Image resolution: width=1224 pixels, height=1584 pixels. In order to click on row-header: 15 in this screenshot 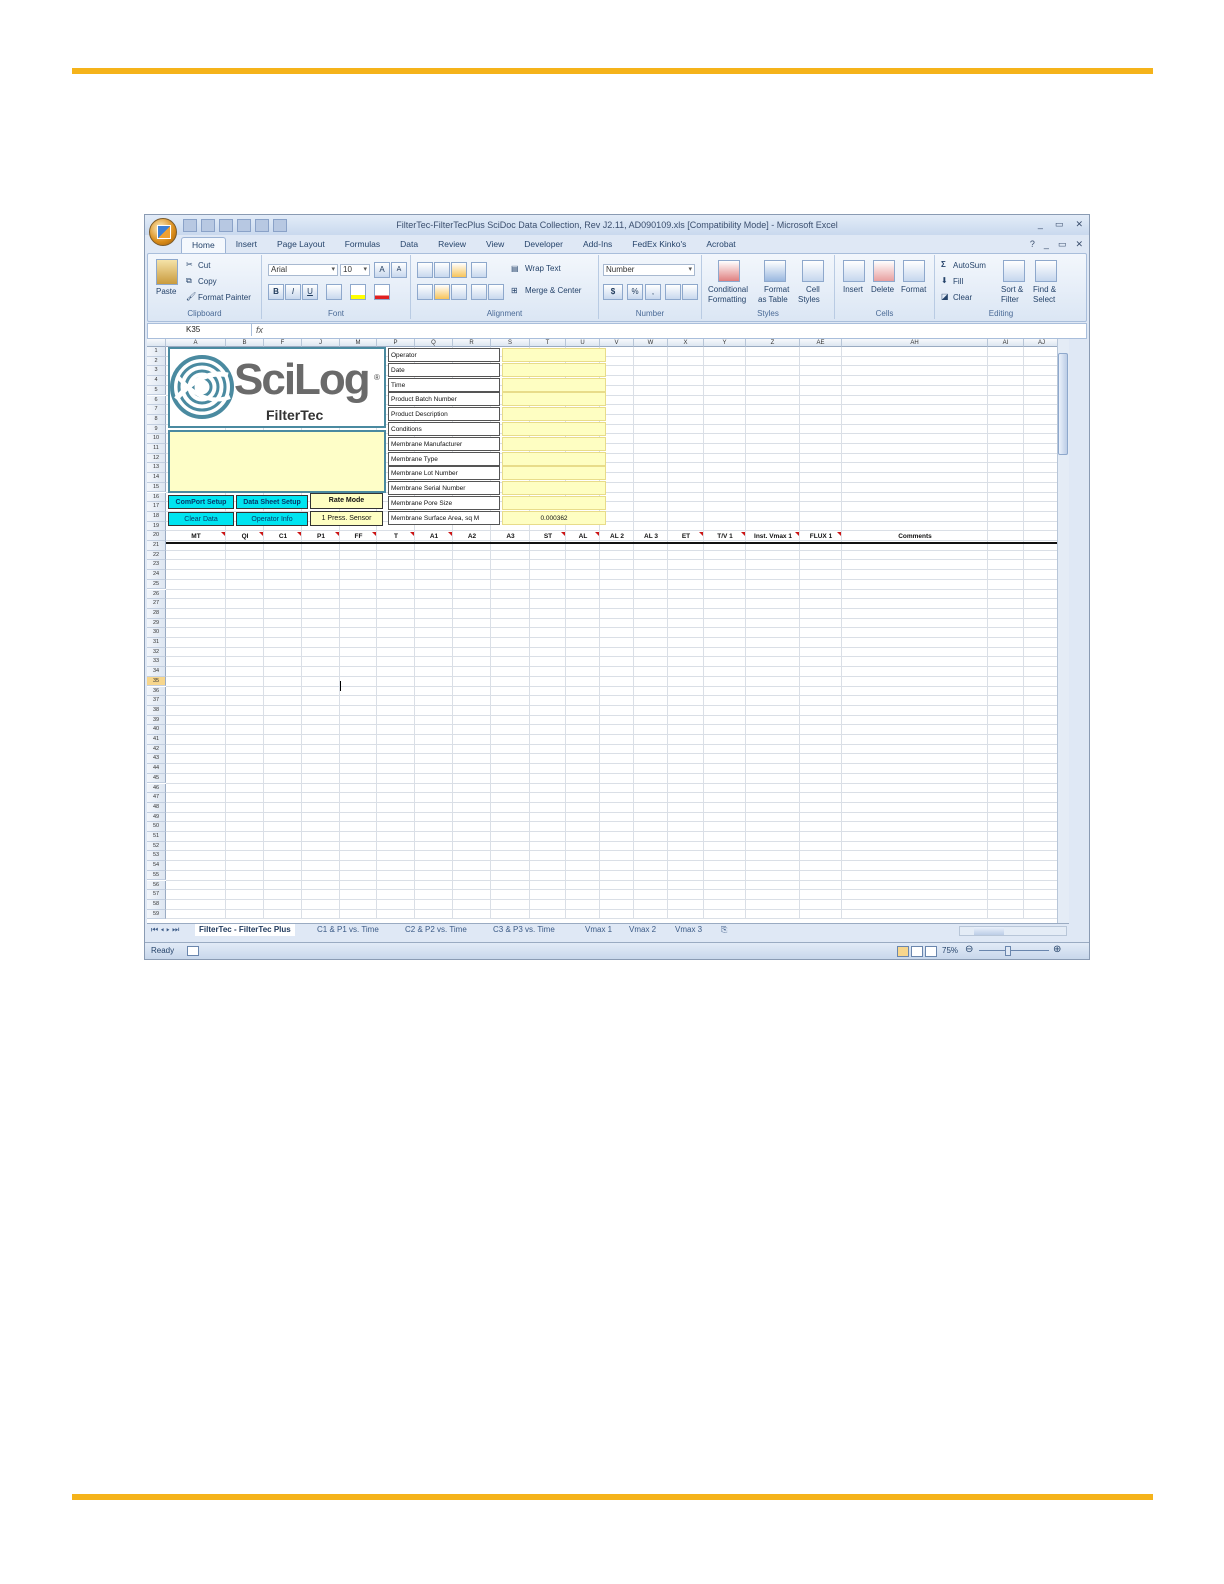, I will do `click(156, 487)`.